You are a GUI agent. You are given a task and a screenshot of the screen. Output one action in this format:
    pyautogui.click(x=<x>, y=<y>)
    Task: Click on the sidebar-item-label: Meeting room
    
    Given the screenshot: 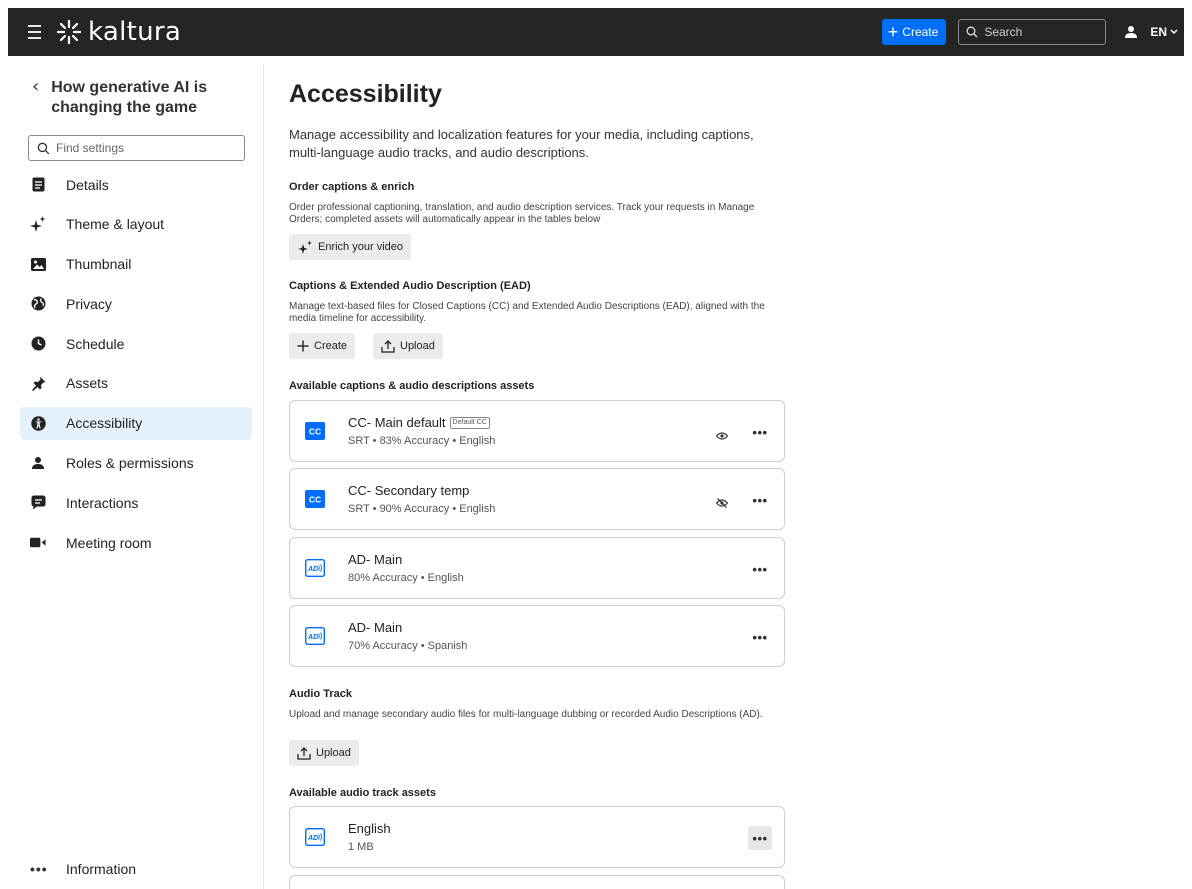 What is the action you would take?
    pyautogui.click(x=109, y=542)
    